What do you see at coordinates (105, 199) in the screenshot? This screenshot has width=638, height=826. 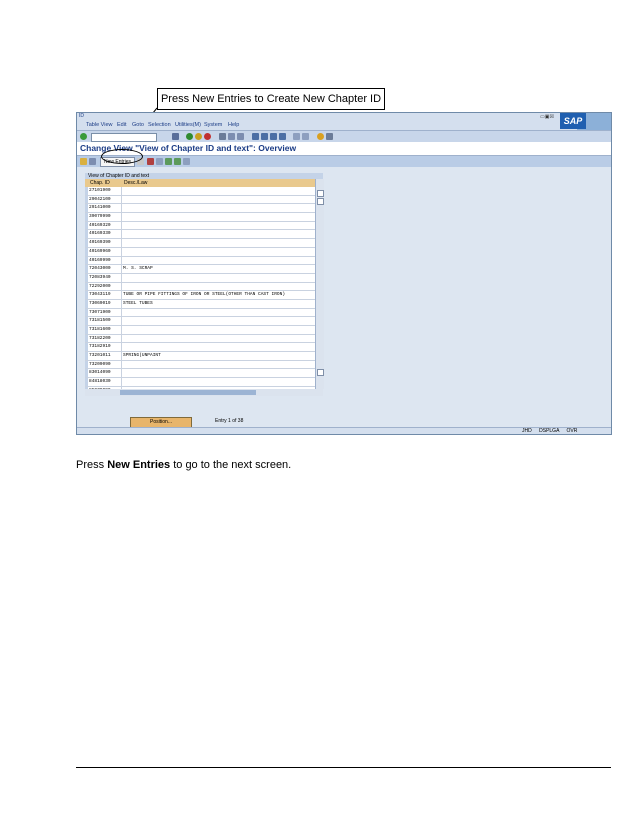 I see `chap-id-cell: 29042100` at bounding box center [105, 199].